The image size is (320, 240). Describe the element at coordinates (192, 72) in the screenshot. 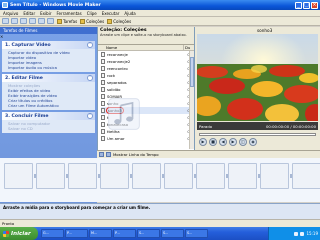

I see `scrollbar-thumb` at that location.